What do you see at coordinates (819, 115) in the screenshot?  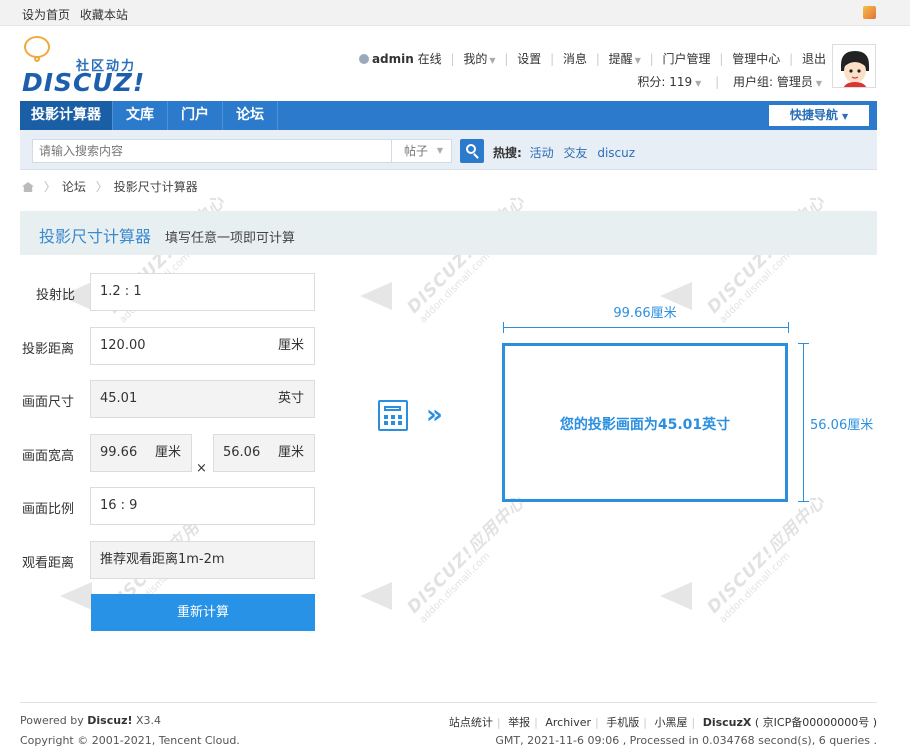 I see `quick-nav-button: 快捷导航 ▼` at bounding box center [819, 115].